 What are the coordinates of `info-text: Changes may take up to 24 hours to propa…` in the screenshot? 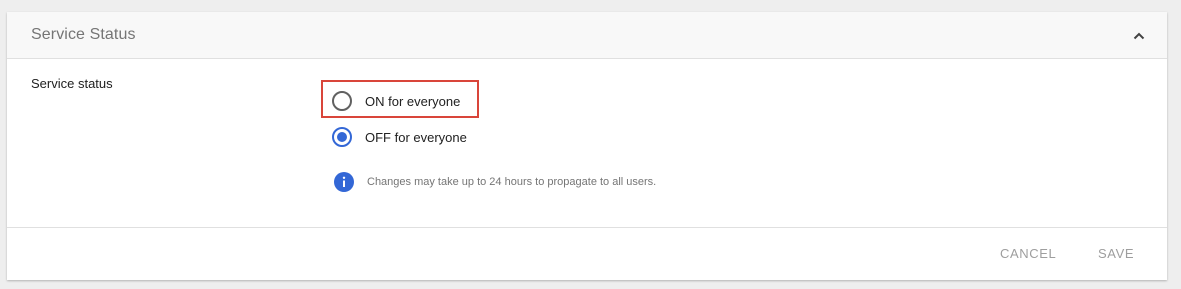 It's located at (512, 182).